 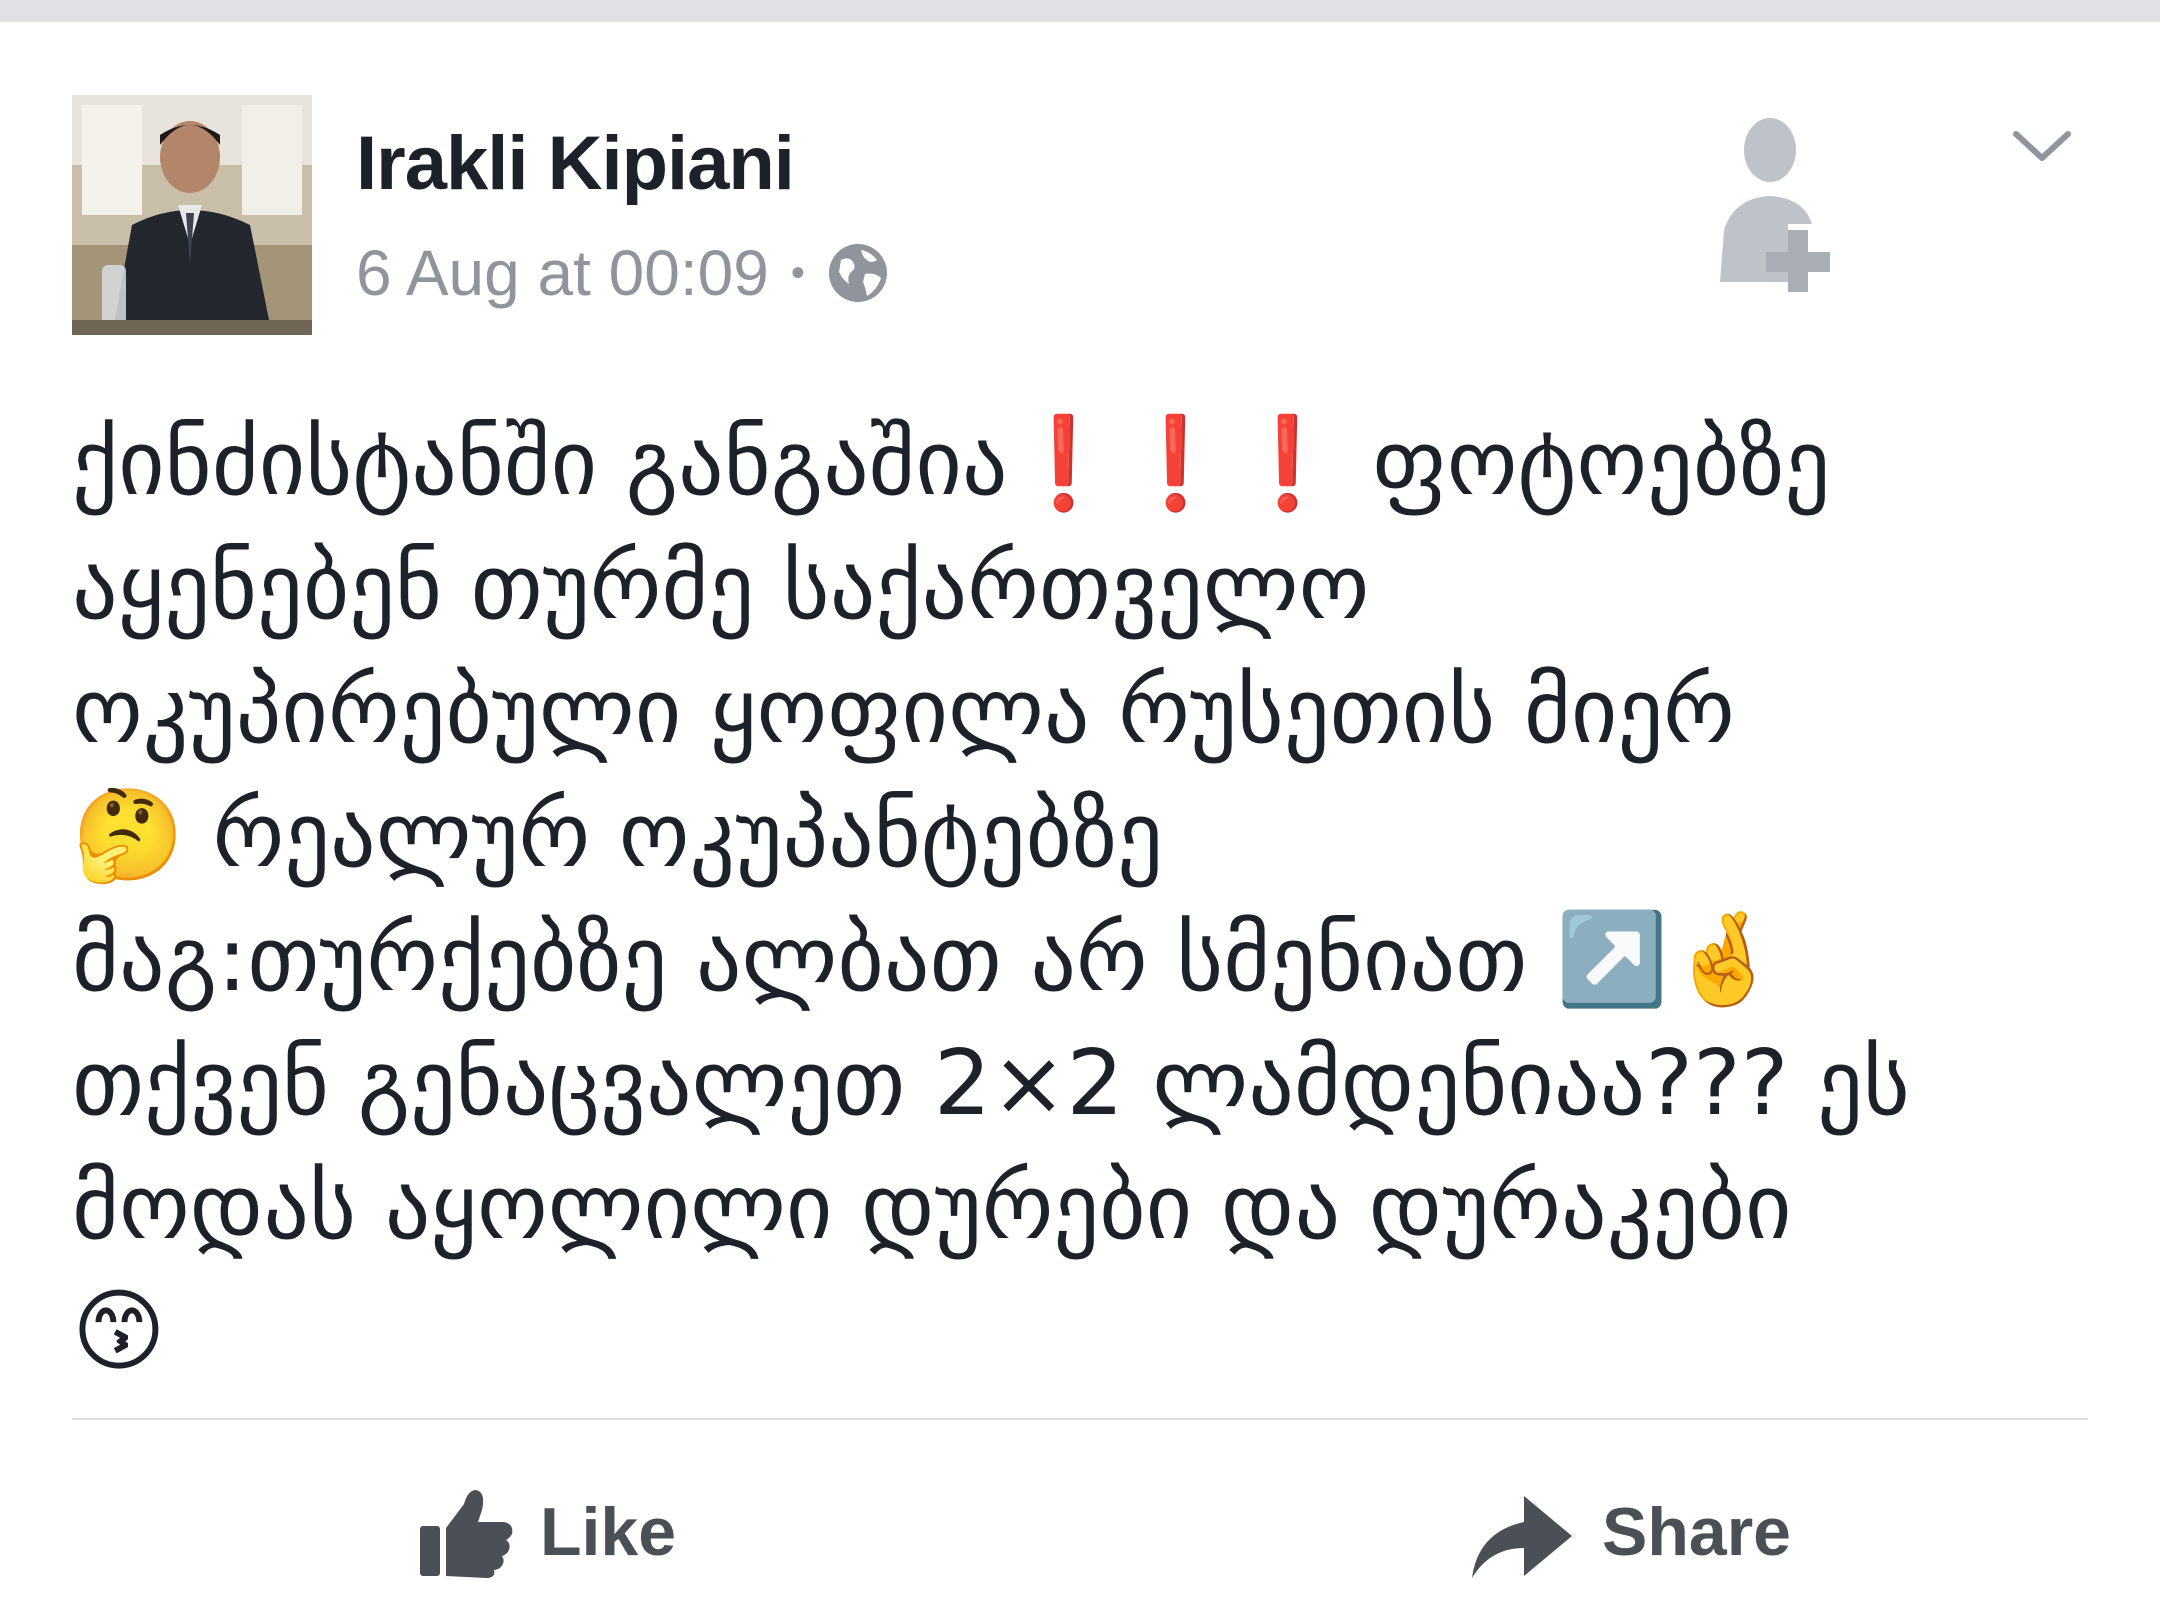 I want to click on share-label: Share, so click(x=1696, y=1532).